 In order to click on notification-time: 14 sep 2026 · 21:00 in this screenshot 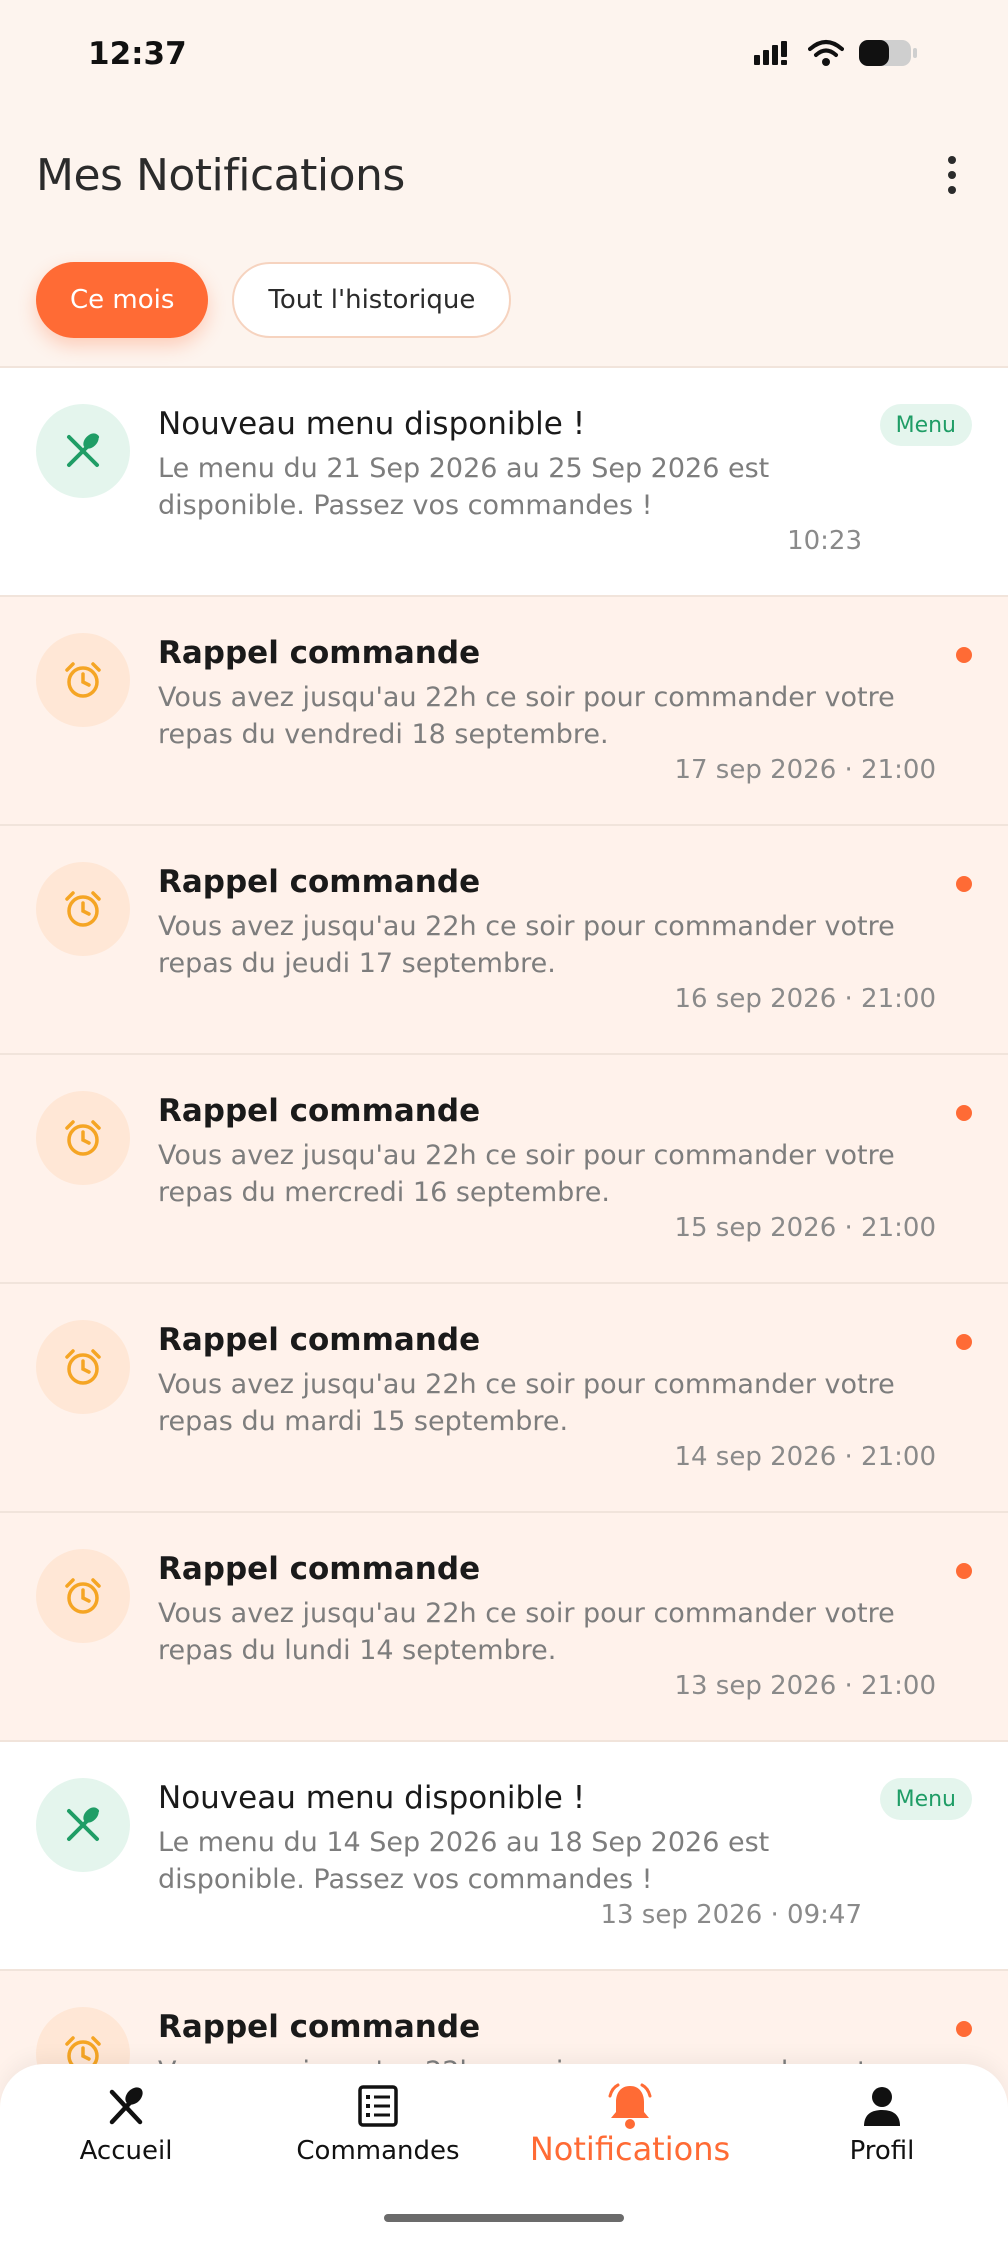, I will do `click(805, 1457)`.